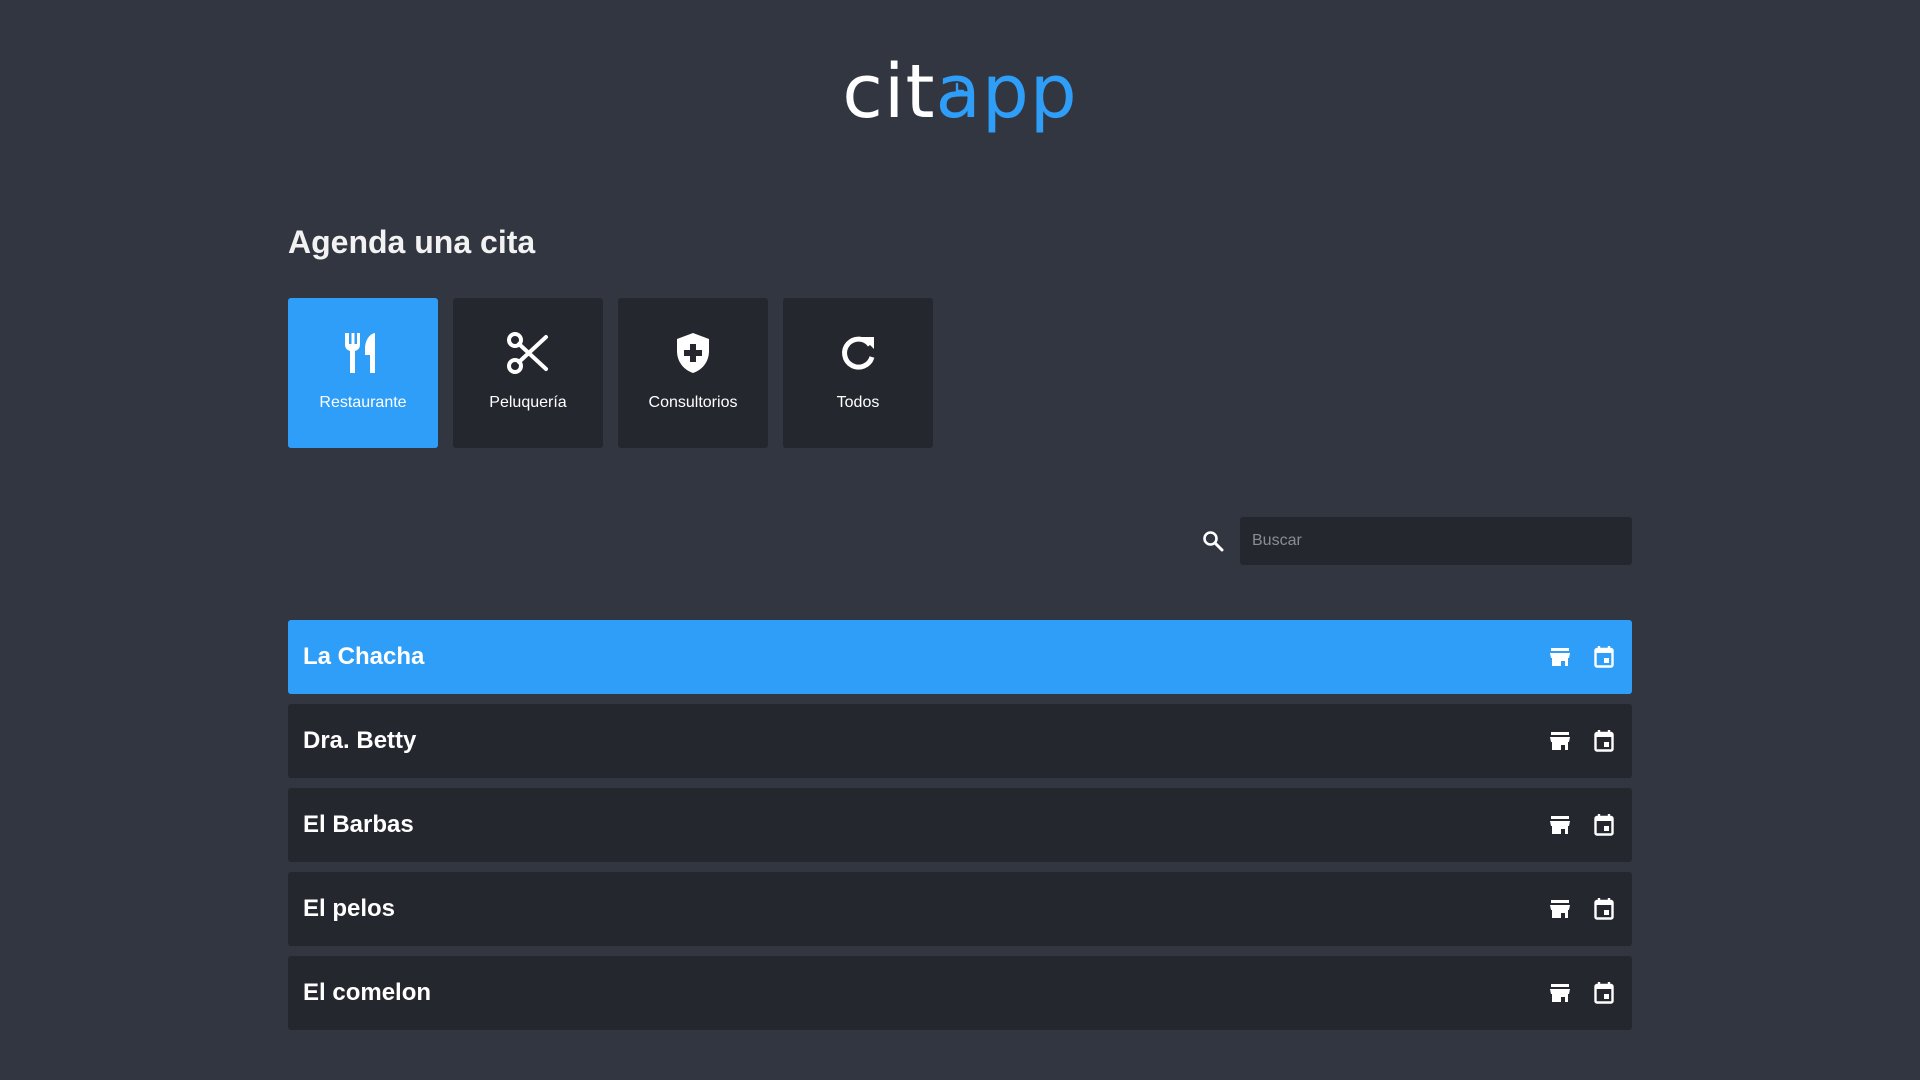  What do you see at coordinates (528, 353) in the screenshot?
I see `scissors-icon` at bounding box center [528, 353].